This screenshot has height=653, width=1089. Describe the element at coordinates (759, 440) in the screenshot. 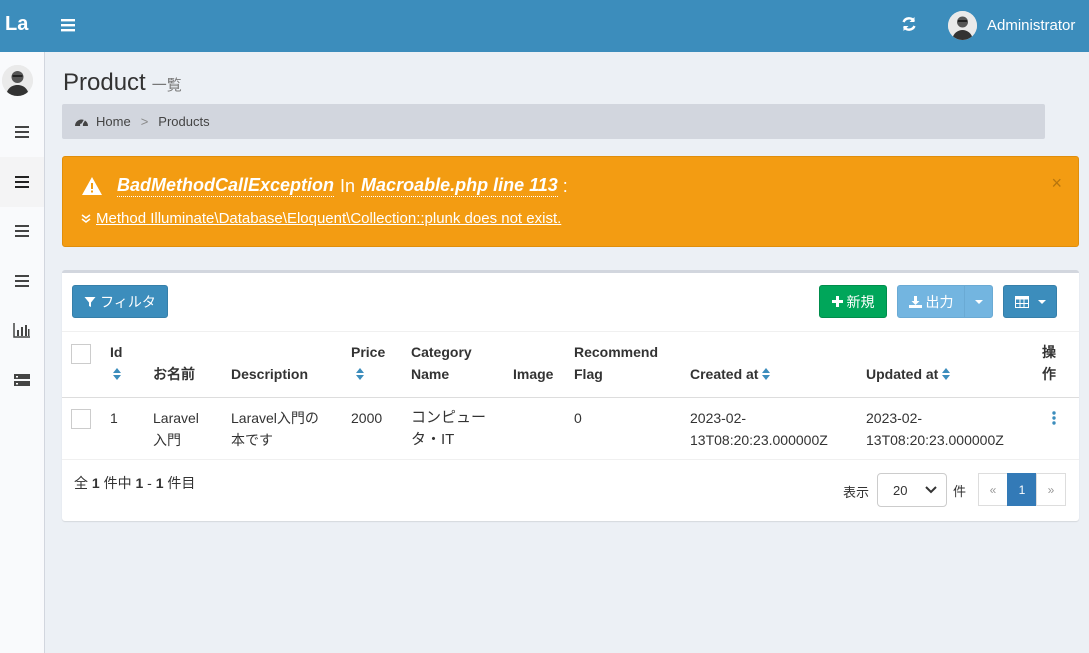

I see `cell-created-line2: 13T08:20:23.000000Z` at that location.